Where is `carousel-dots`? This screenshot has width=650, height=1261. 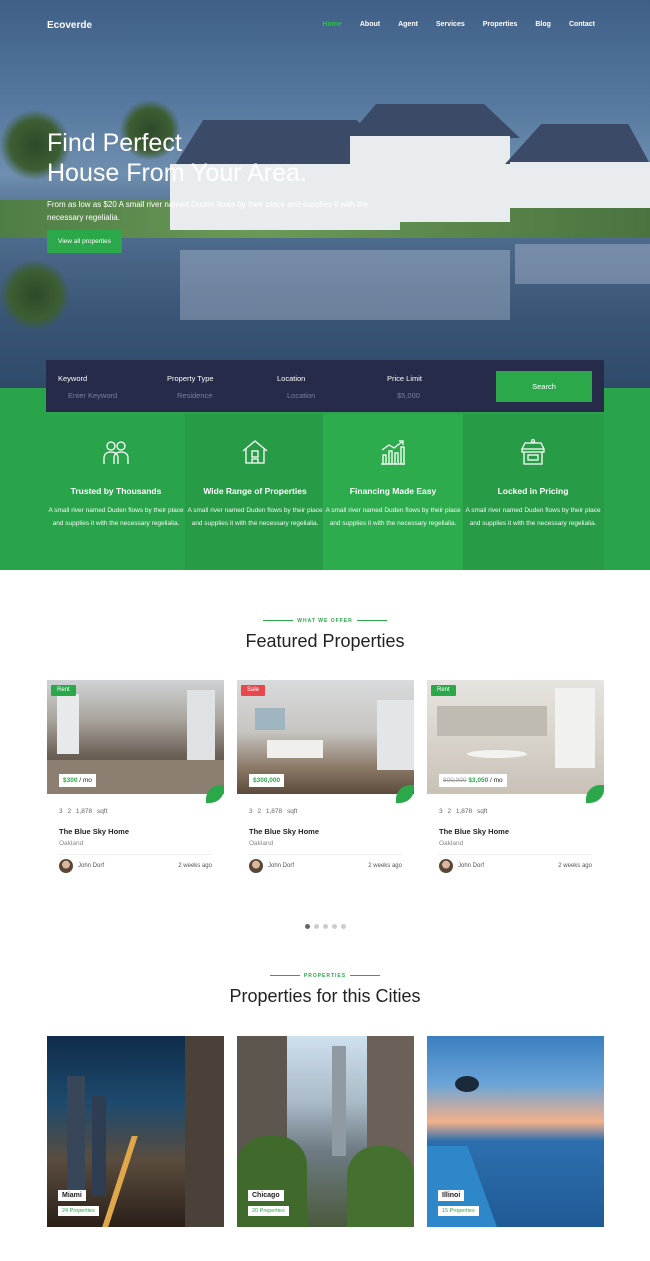
carousel-dots is located at coordinates (325, 925).